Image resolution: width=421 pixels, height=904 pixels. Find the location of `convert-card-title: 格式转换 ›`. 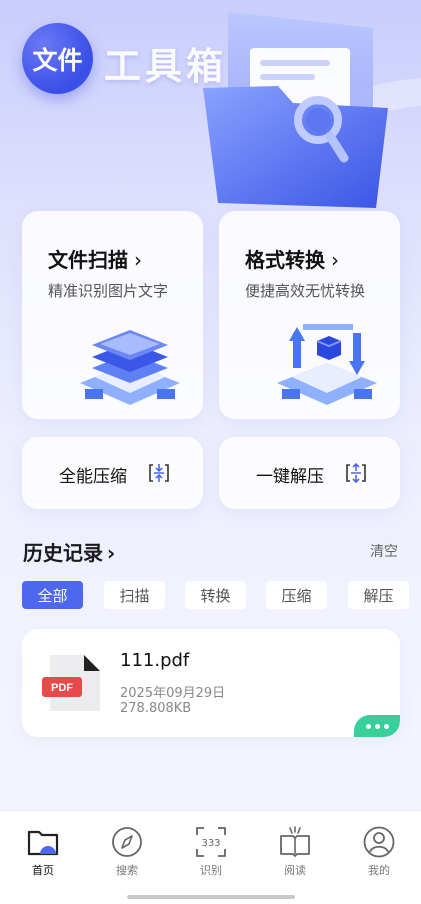

convert-card-title: 格式转换 › is located at coordinates (292, 258).